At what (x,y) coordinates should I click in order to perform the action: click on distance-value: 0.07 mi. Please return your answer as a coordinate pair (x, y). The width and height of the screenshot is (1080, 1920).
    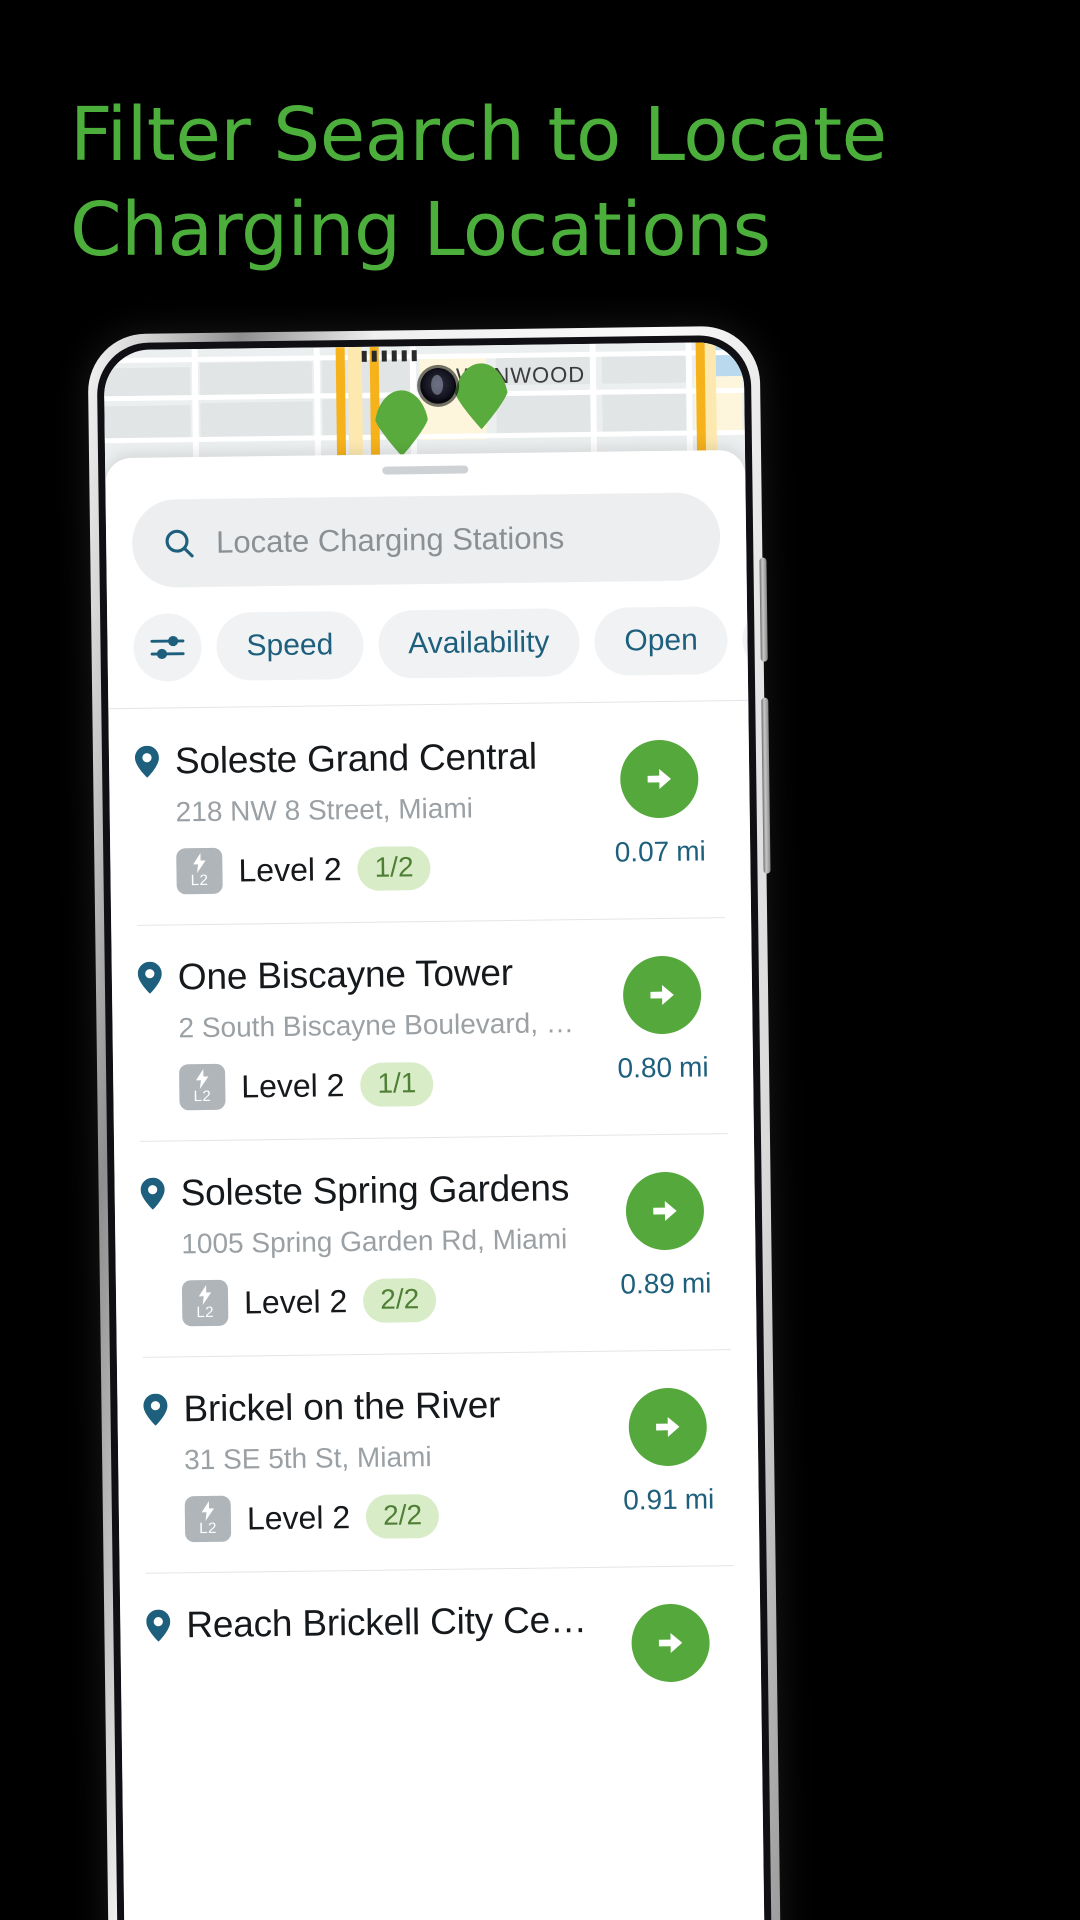
    Looking at the image, I should click on (660, 852).